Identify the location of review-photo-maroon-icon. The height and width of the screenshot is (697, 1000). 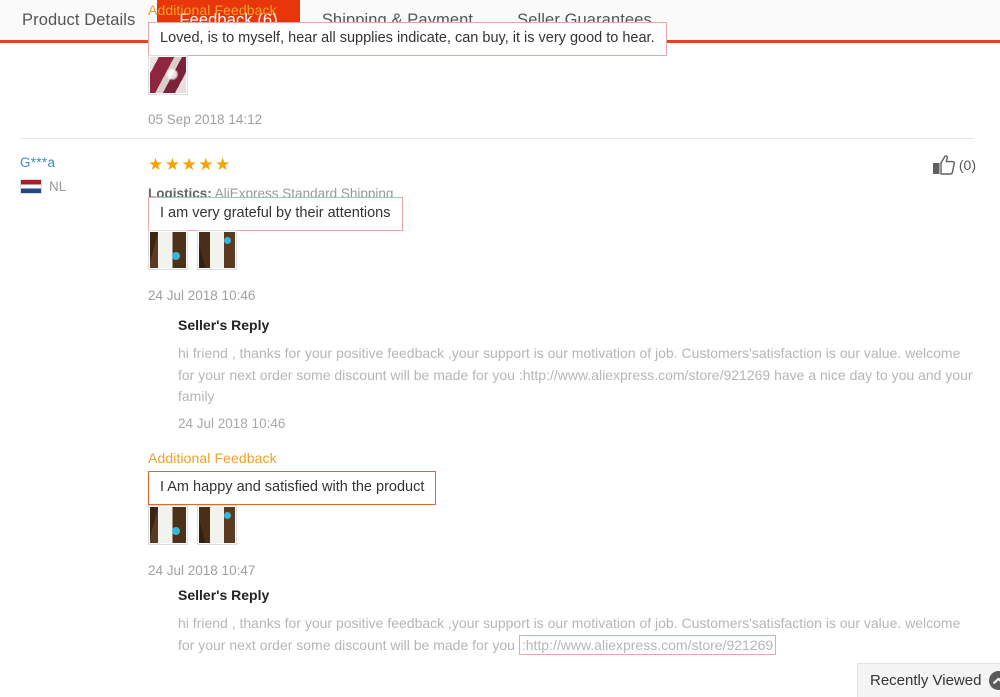
(168, 75).